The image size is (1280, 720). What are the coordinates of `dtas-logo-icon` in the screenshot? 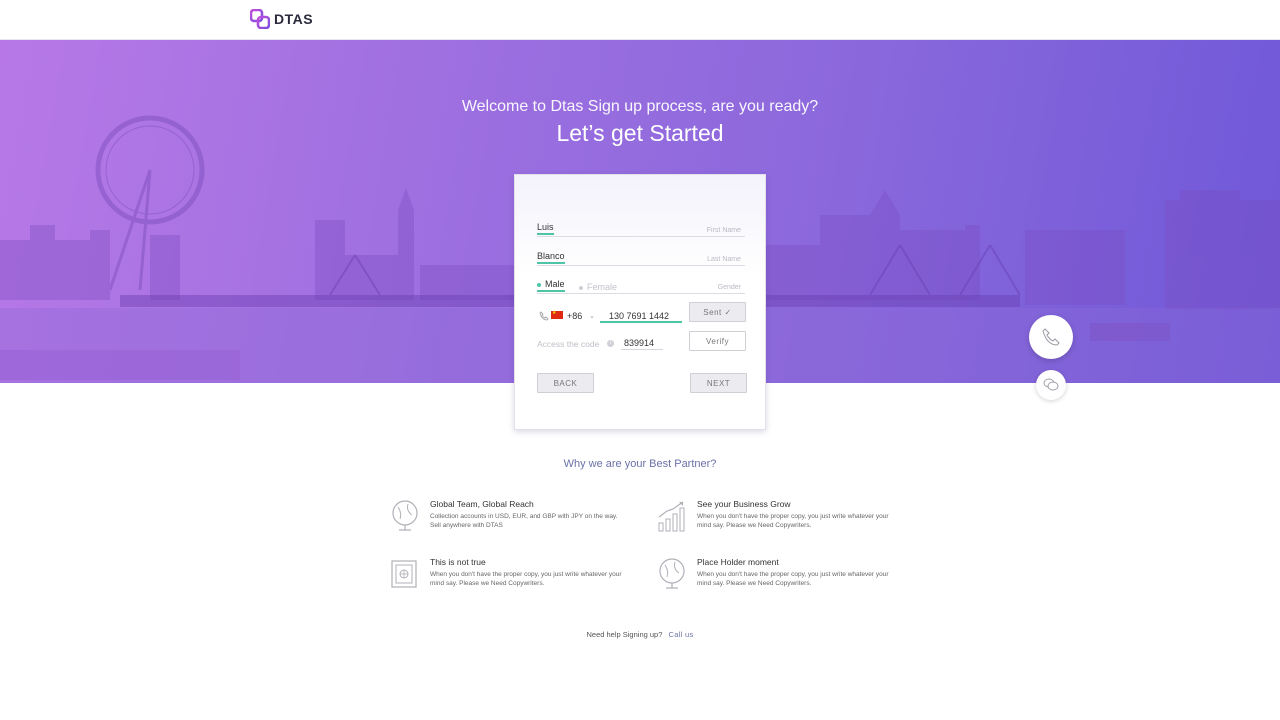 It's located at (260, 19).